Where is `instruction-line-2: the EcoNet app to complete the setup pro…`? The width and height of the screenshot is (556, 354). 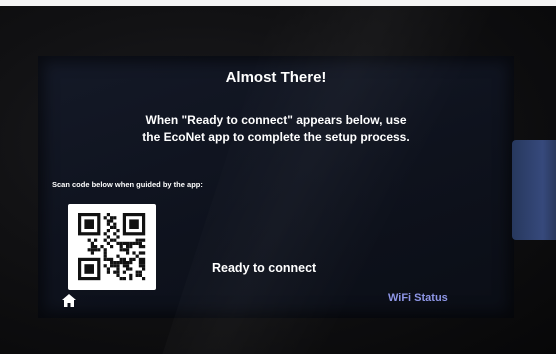 instruction-line-2: the EcoNet app to complete the setup pro… is located at coordinates (276, 137).